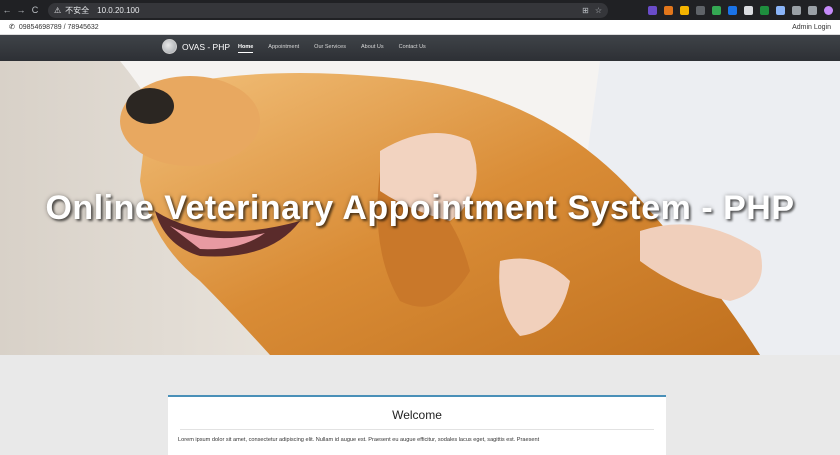  Describe the element at coordinates (828, 10) in the screenshot. I see `profile-avatar` at that location.